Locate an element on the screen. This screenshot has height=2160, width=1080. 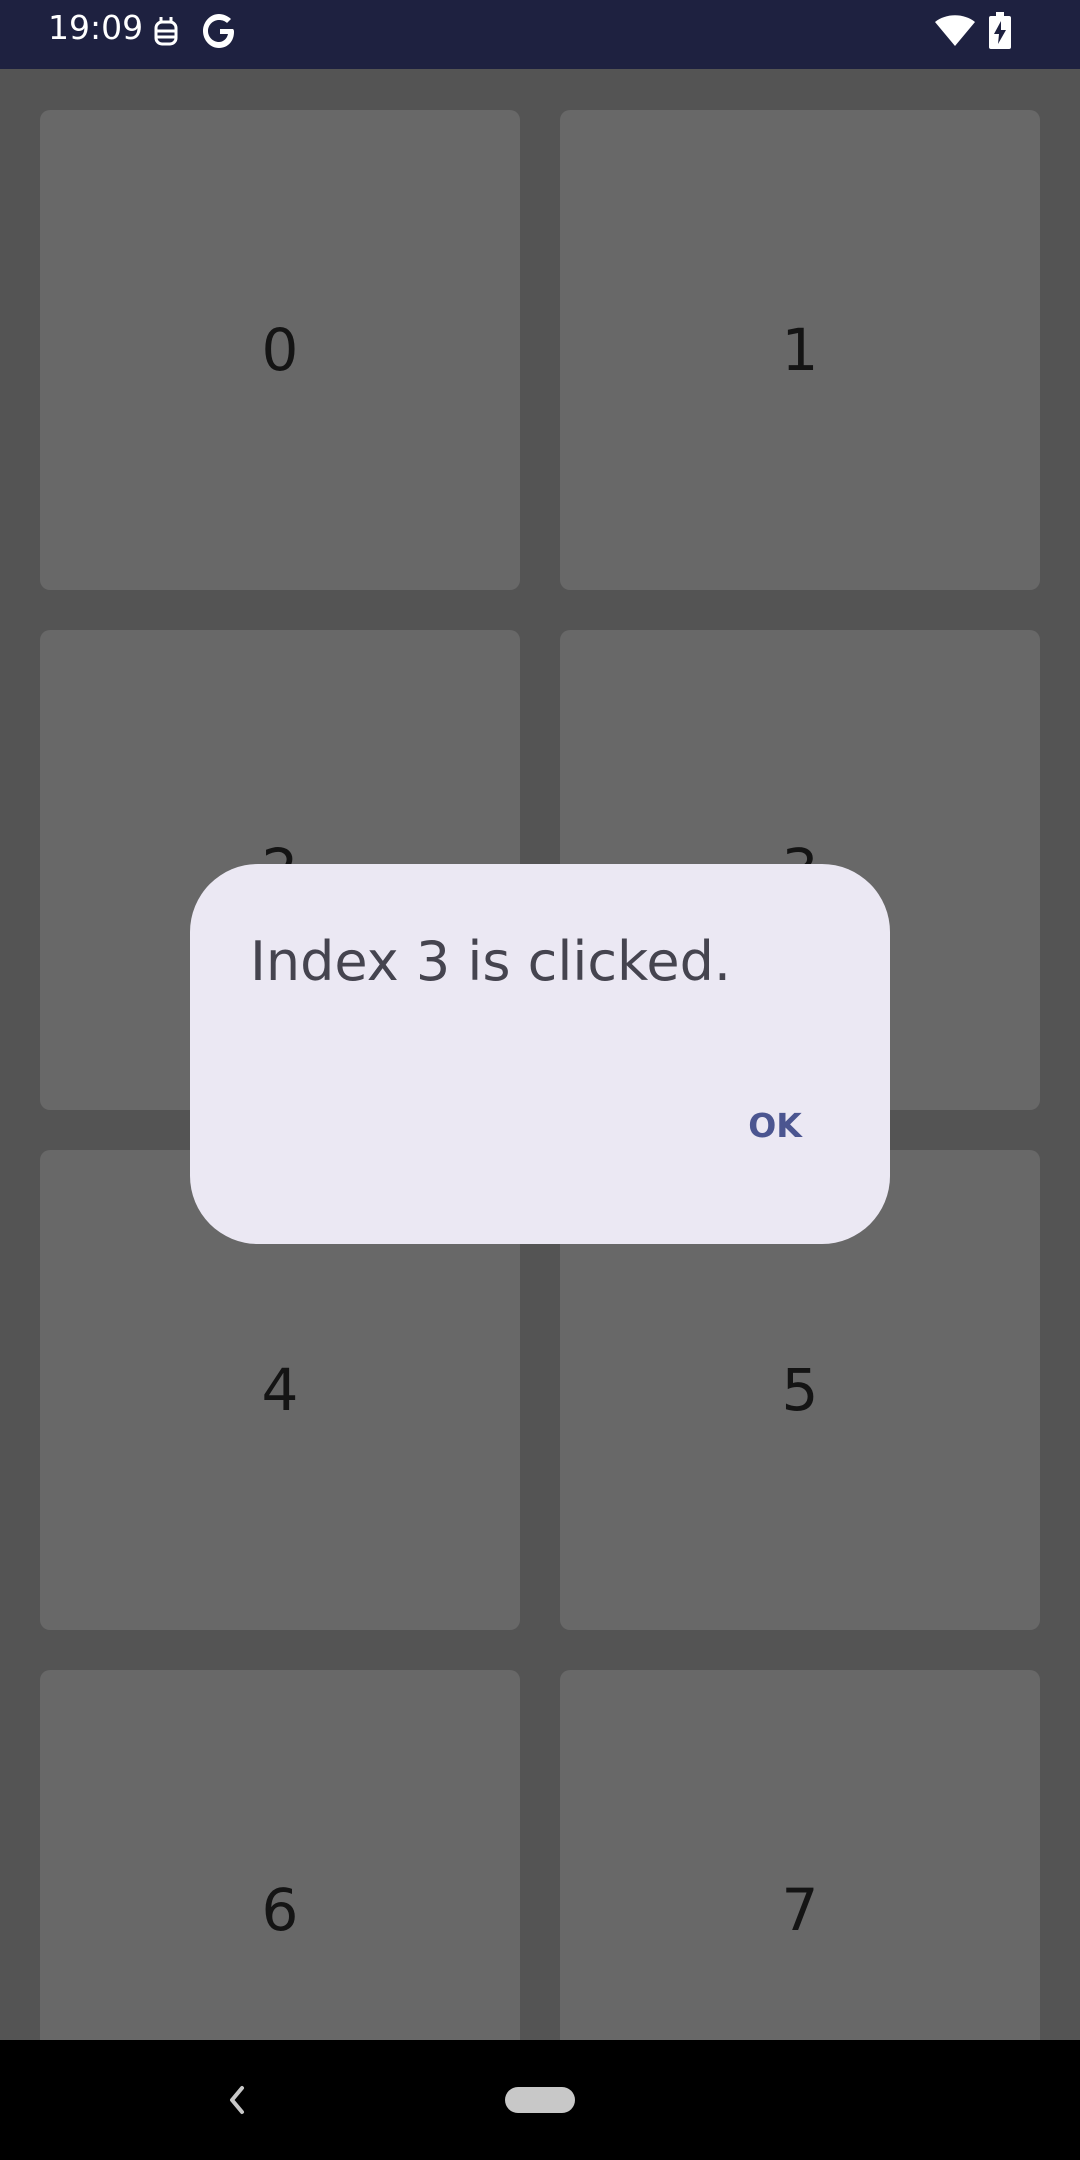
grid-cell-label: 4 is located at coordinates (280, 1390).